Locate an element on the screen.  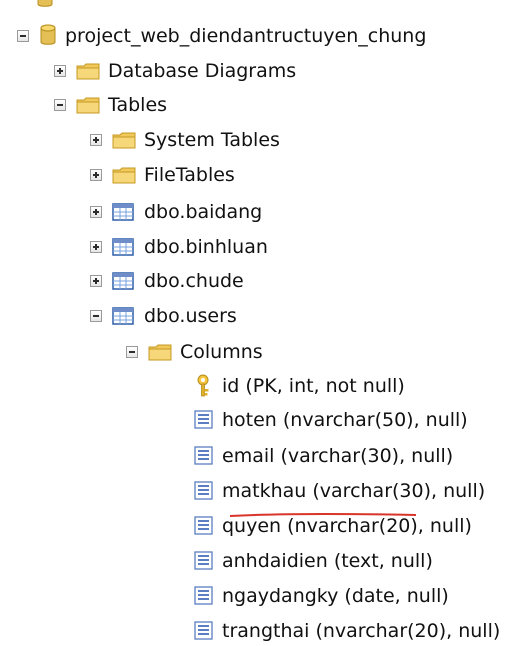
column-label: id (PK, int, not null) is located at coordinates (313, 386).